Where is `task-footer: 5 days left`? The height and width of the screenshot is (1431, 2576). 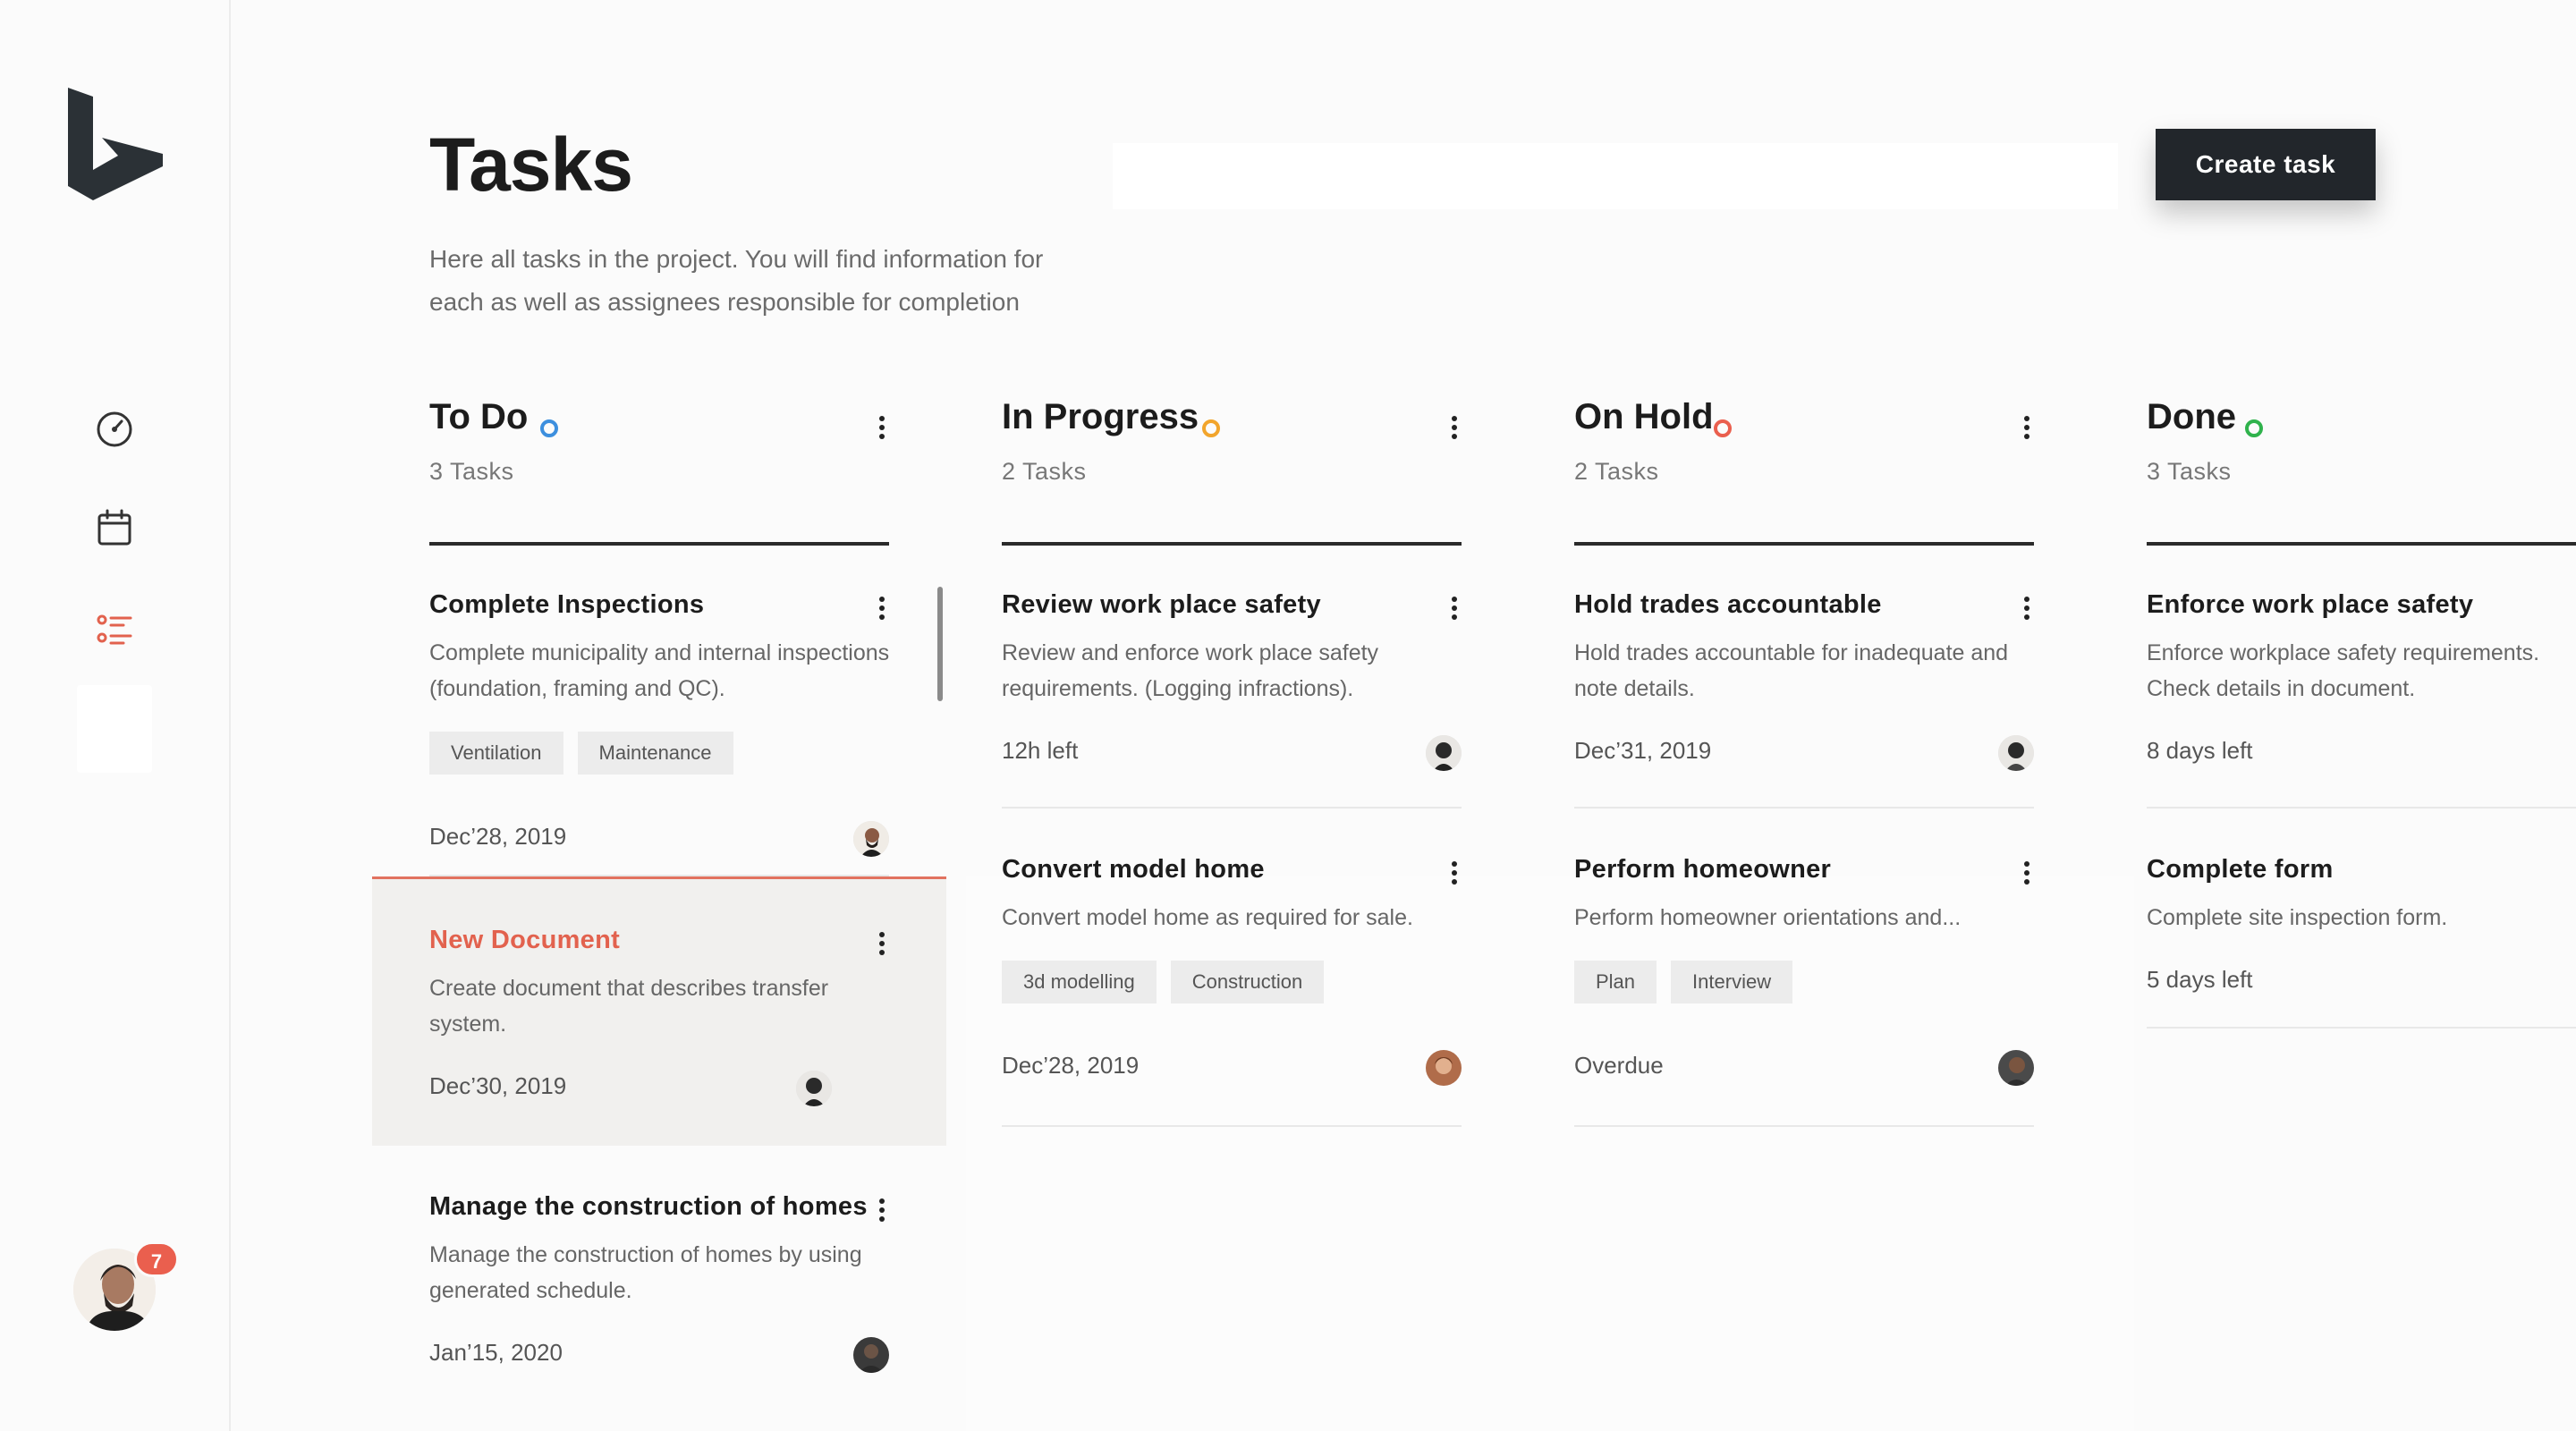 task-footer: 5 days left is located at coordinates (2361, 986).